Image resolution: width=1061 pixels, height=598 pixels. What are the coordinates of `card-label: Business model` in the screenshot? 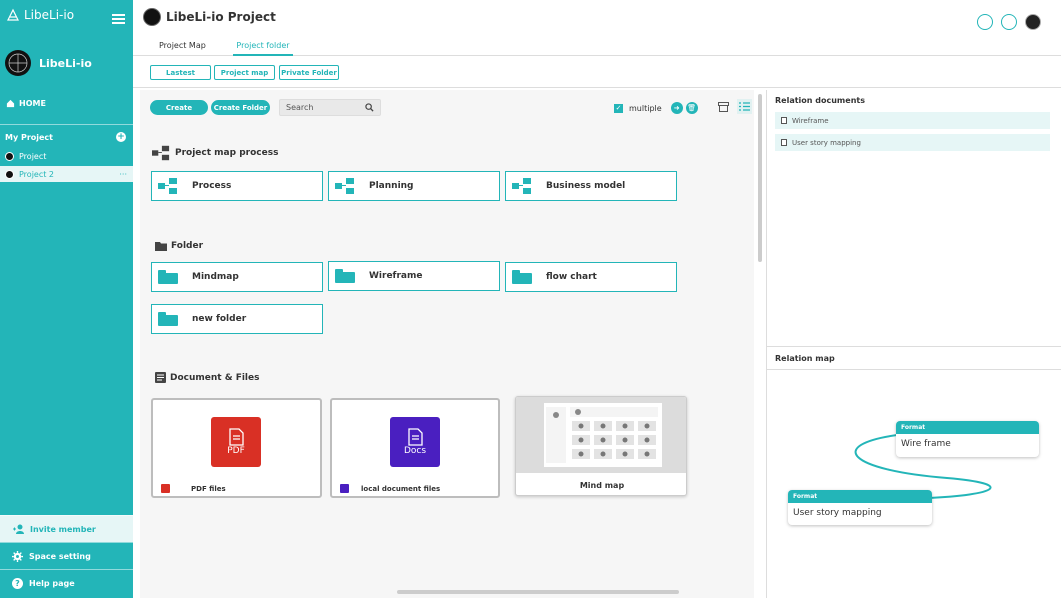 It's located at (586, 186).